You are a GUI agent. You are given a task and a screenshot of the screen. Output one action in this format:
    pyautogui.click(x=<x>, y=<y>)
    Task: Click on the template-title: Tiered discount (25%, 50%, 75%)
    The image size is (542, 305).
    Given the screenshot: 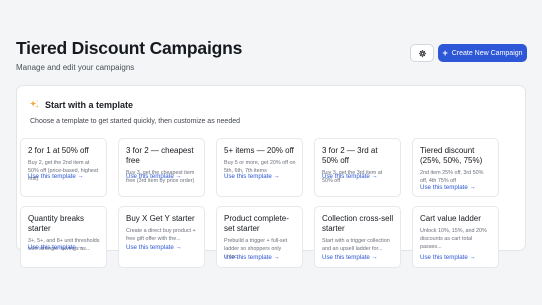 What is the action you would take?
    pyautogui.click(x=451, y=155)
    